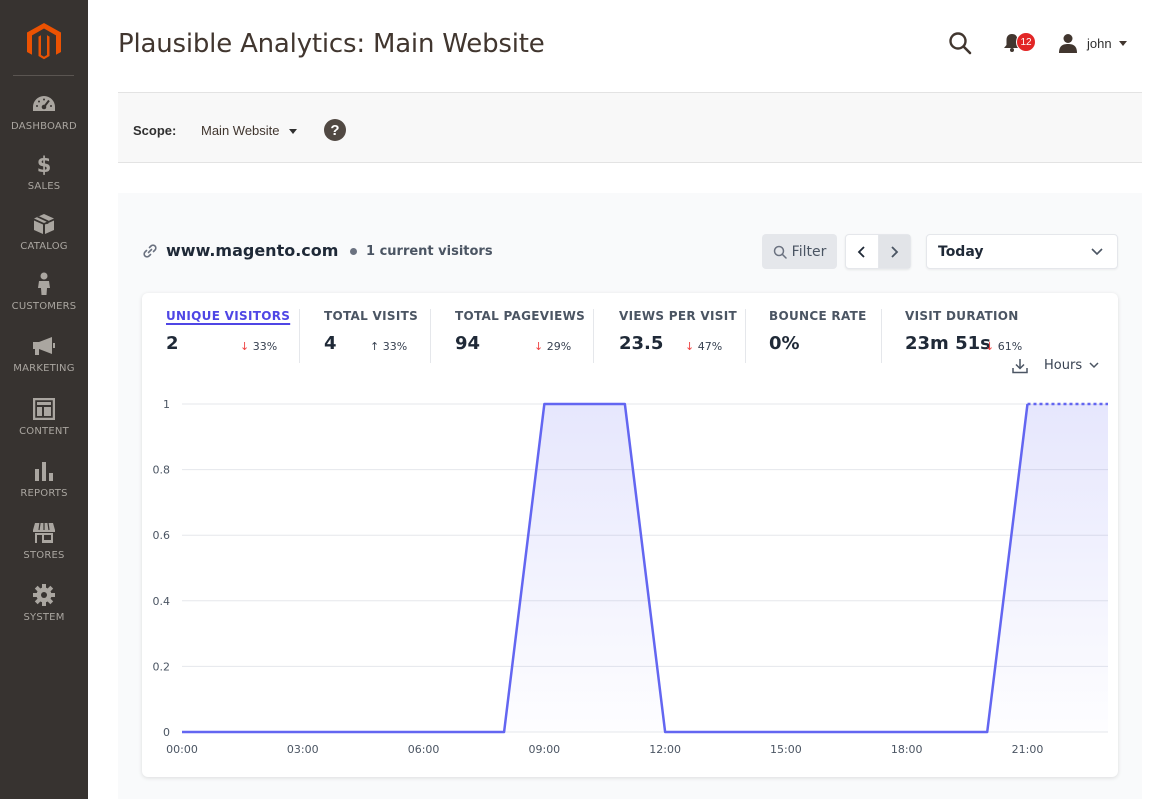 The width and height of the screenshot is (1172, 799). Describe the element at coordinates (1068, 43) in the screenshot. I see `user-icon` at that location.